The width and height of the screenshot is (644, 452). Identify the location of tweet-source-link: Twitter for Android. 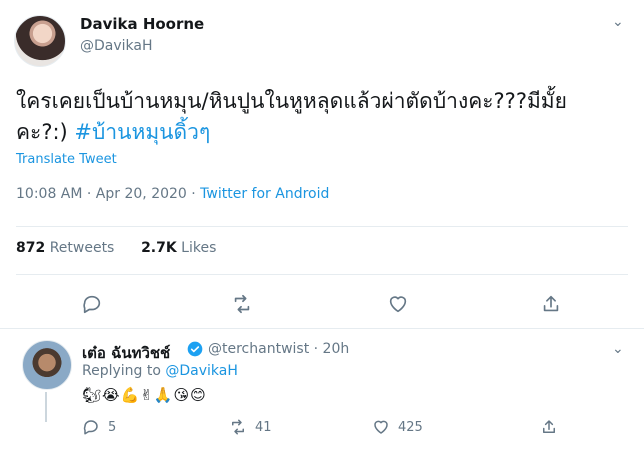
(264, 194).